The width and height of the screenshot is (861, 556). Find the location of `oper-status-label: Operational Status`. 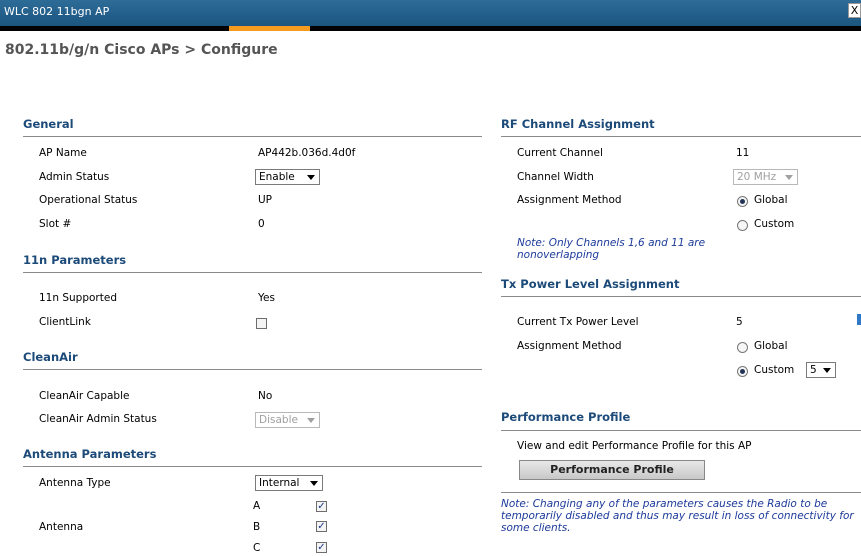

oper-status-label: Operational Status is located at coordinates (88, 200).